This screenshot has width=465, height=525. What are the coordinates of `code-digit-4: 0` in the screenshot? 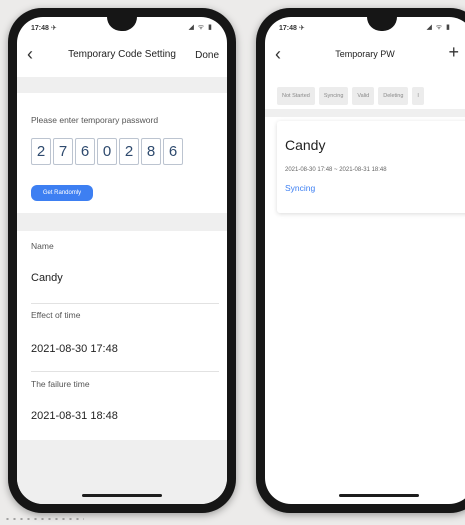 It's located at (107, 151).